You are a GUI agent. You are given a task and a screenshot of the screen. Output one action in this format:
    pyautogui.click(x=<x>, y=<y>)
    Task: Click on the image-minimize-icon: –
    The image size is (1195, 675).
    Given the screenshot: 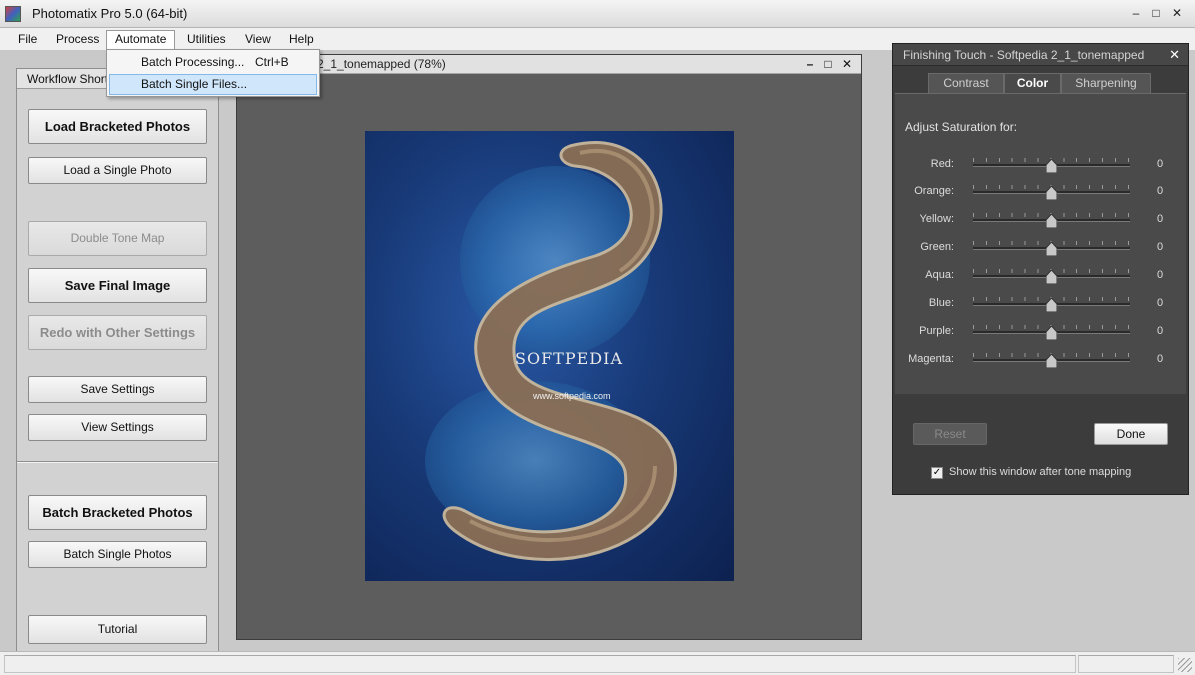 What is the action you would take?
    pyautogui.click(x=810, y=64)
    